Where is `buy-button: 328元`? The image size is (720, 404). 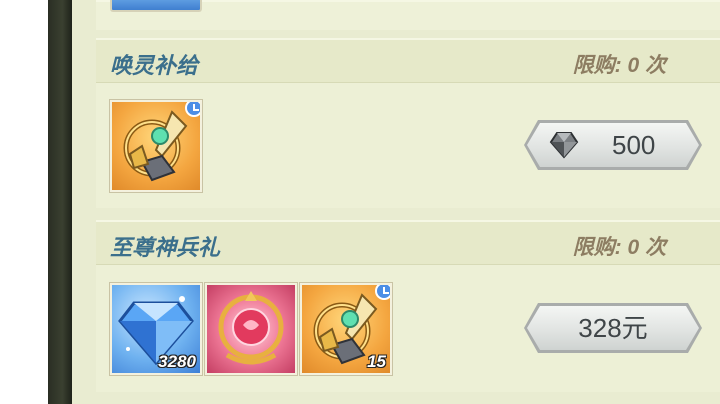
buy-button: 328元 is located at coordinates (613, 328).